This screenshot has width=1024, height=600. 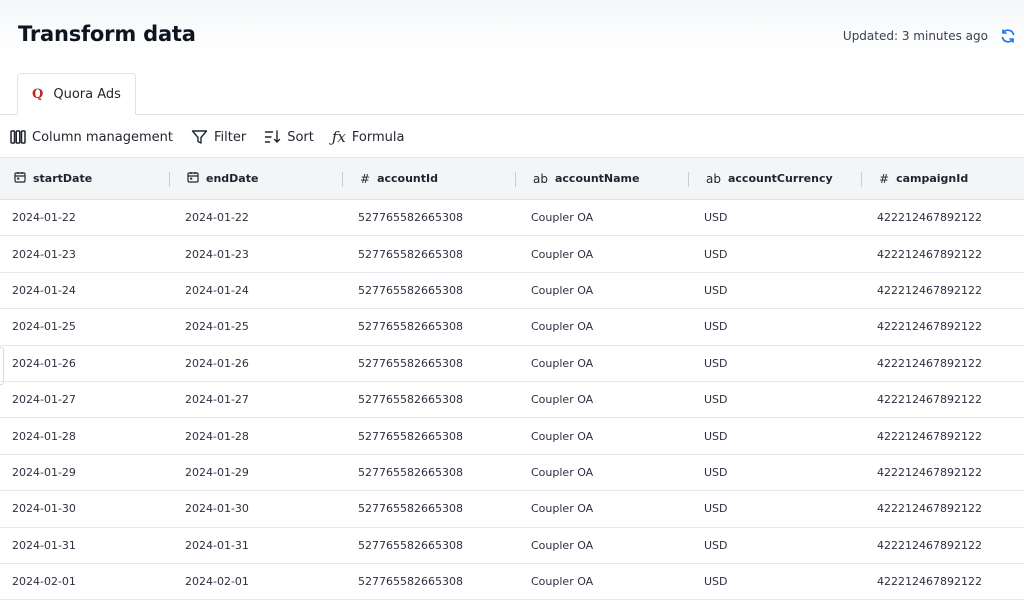 I want to click on table-cell-enddate: 2024-01-22, so click(x=259, y=217).